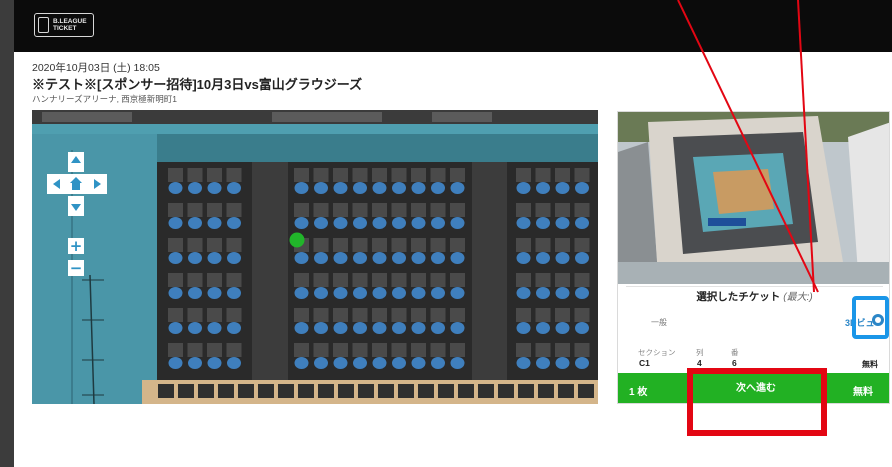 The width and height of the screenshot is (892, 467). What do you see at coordinates (297, 240) in the screenshot?
I see `selected-seat-marker` at bounding box center [297, 240].